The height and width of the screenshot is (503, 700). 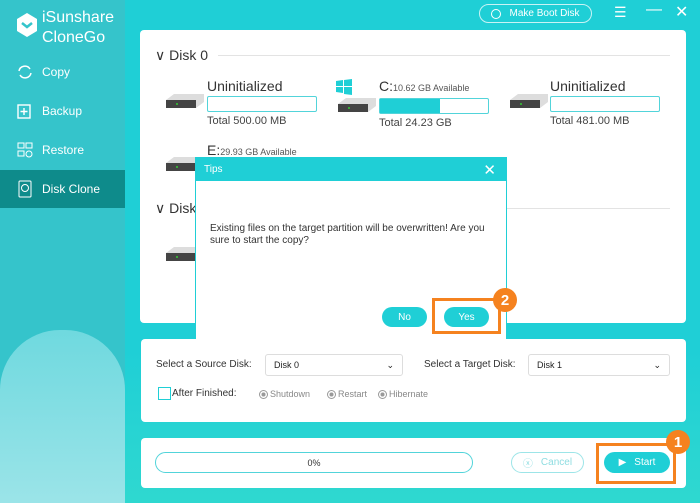 What do you see at coordinates (681, 12) in the screenshot?
I see `close-icon: ✕` at bounding box center [681, 12].